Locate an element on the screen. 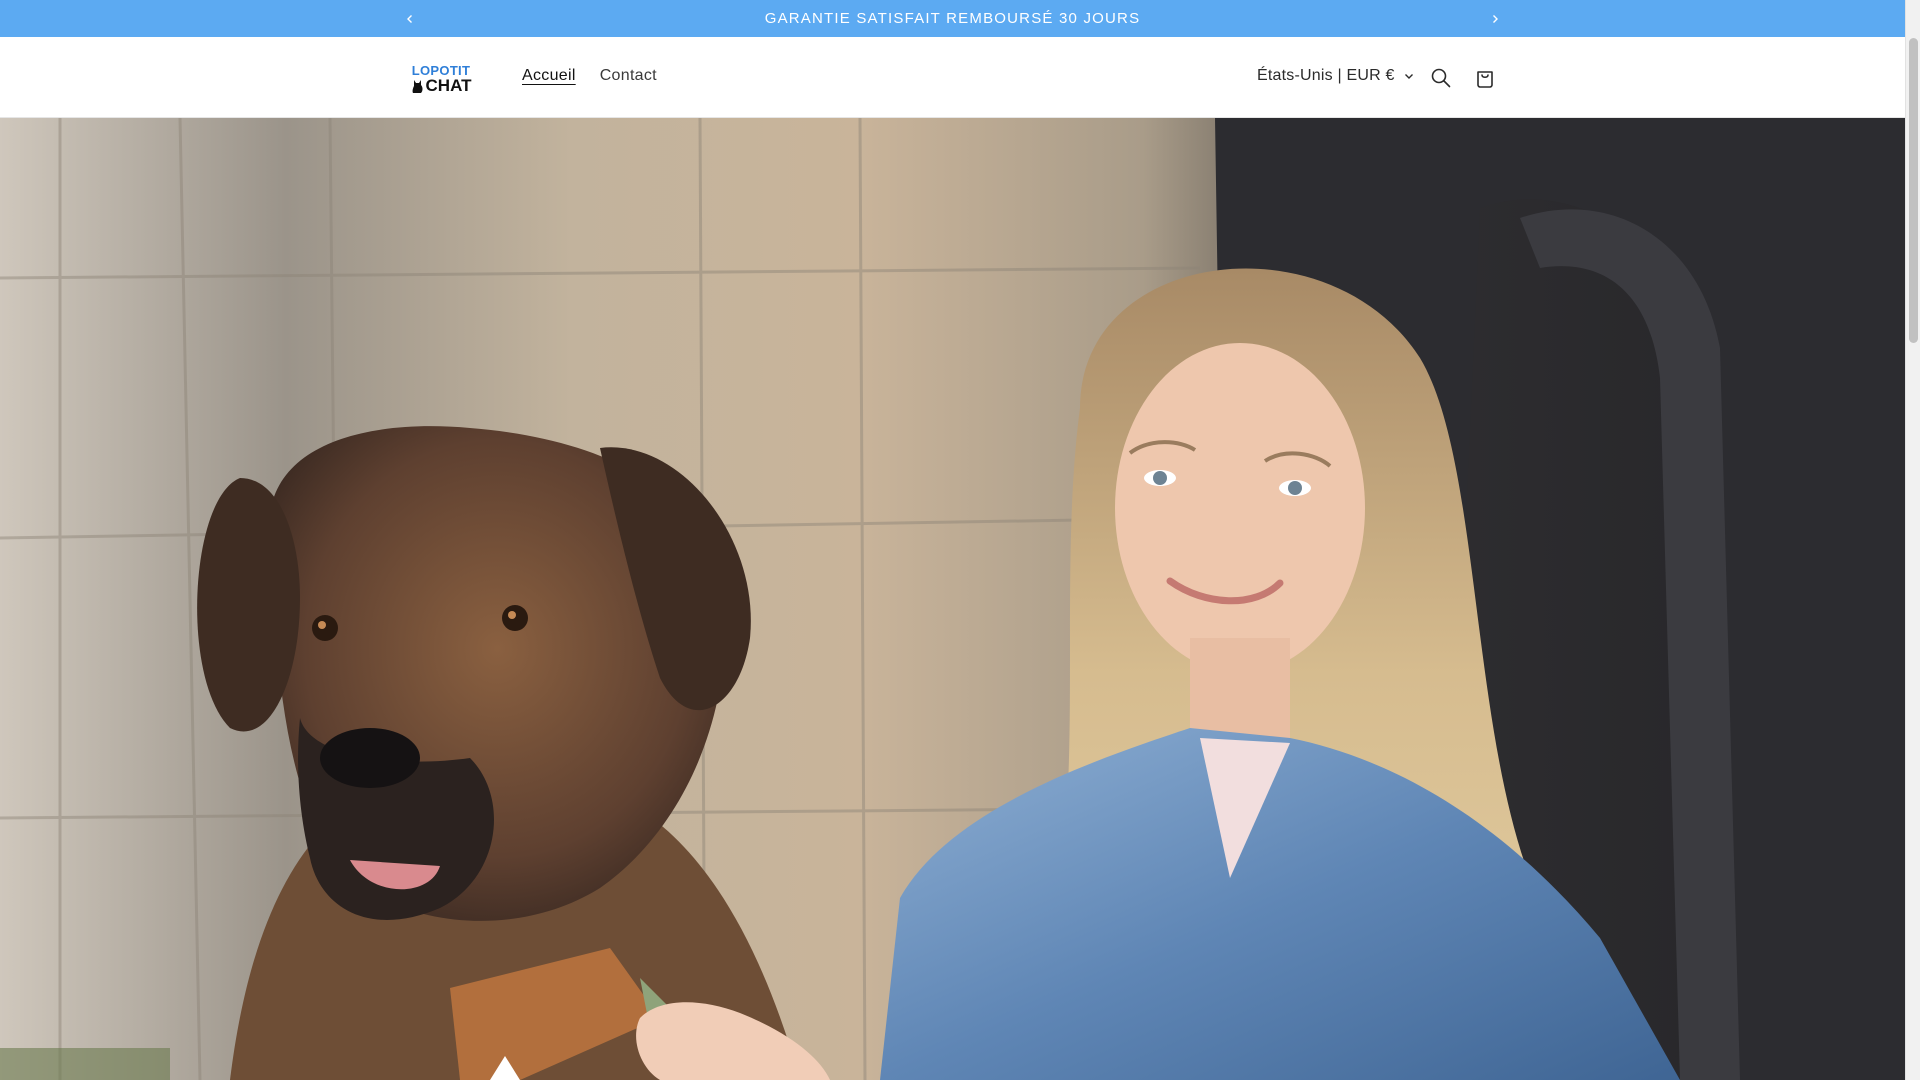  site-logo: LOPOTIT CHAT is located at coordinates (441, 79).